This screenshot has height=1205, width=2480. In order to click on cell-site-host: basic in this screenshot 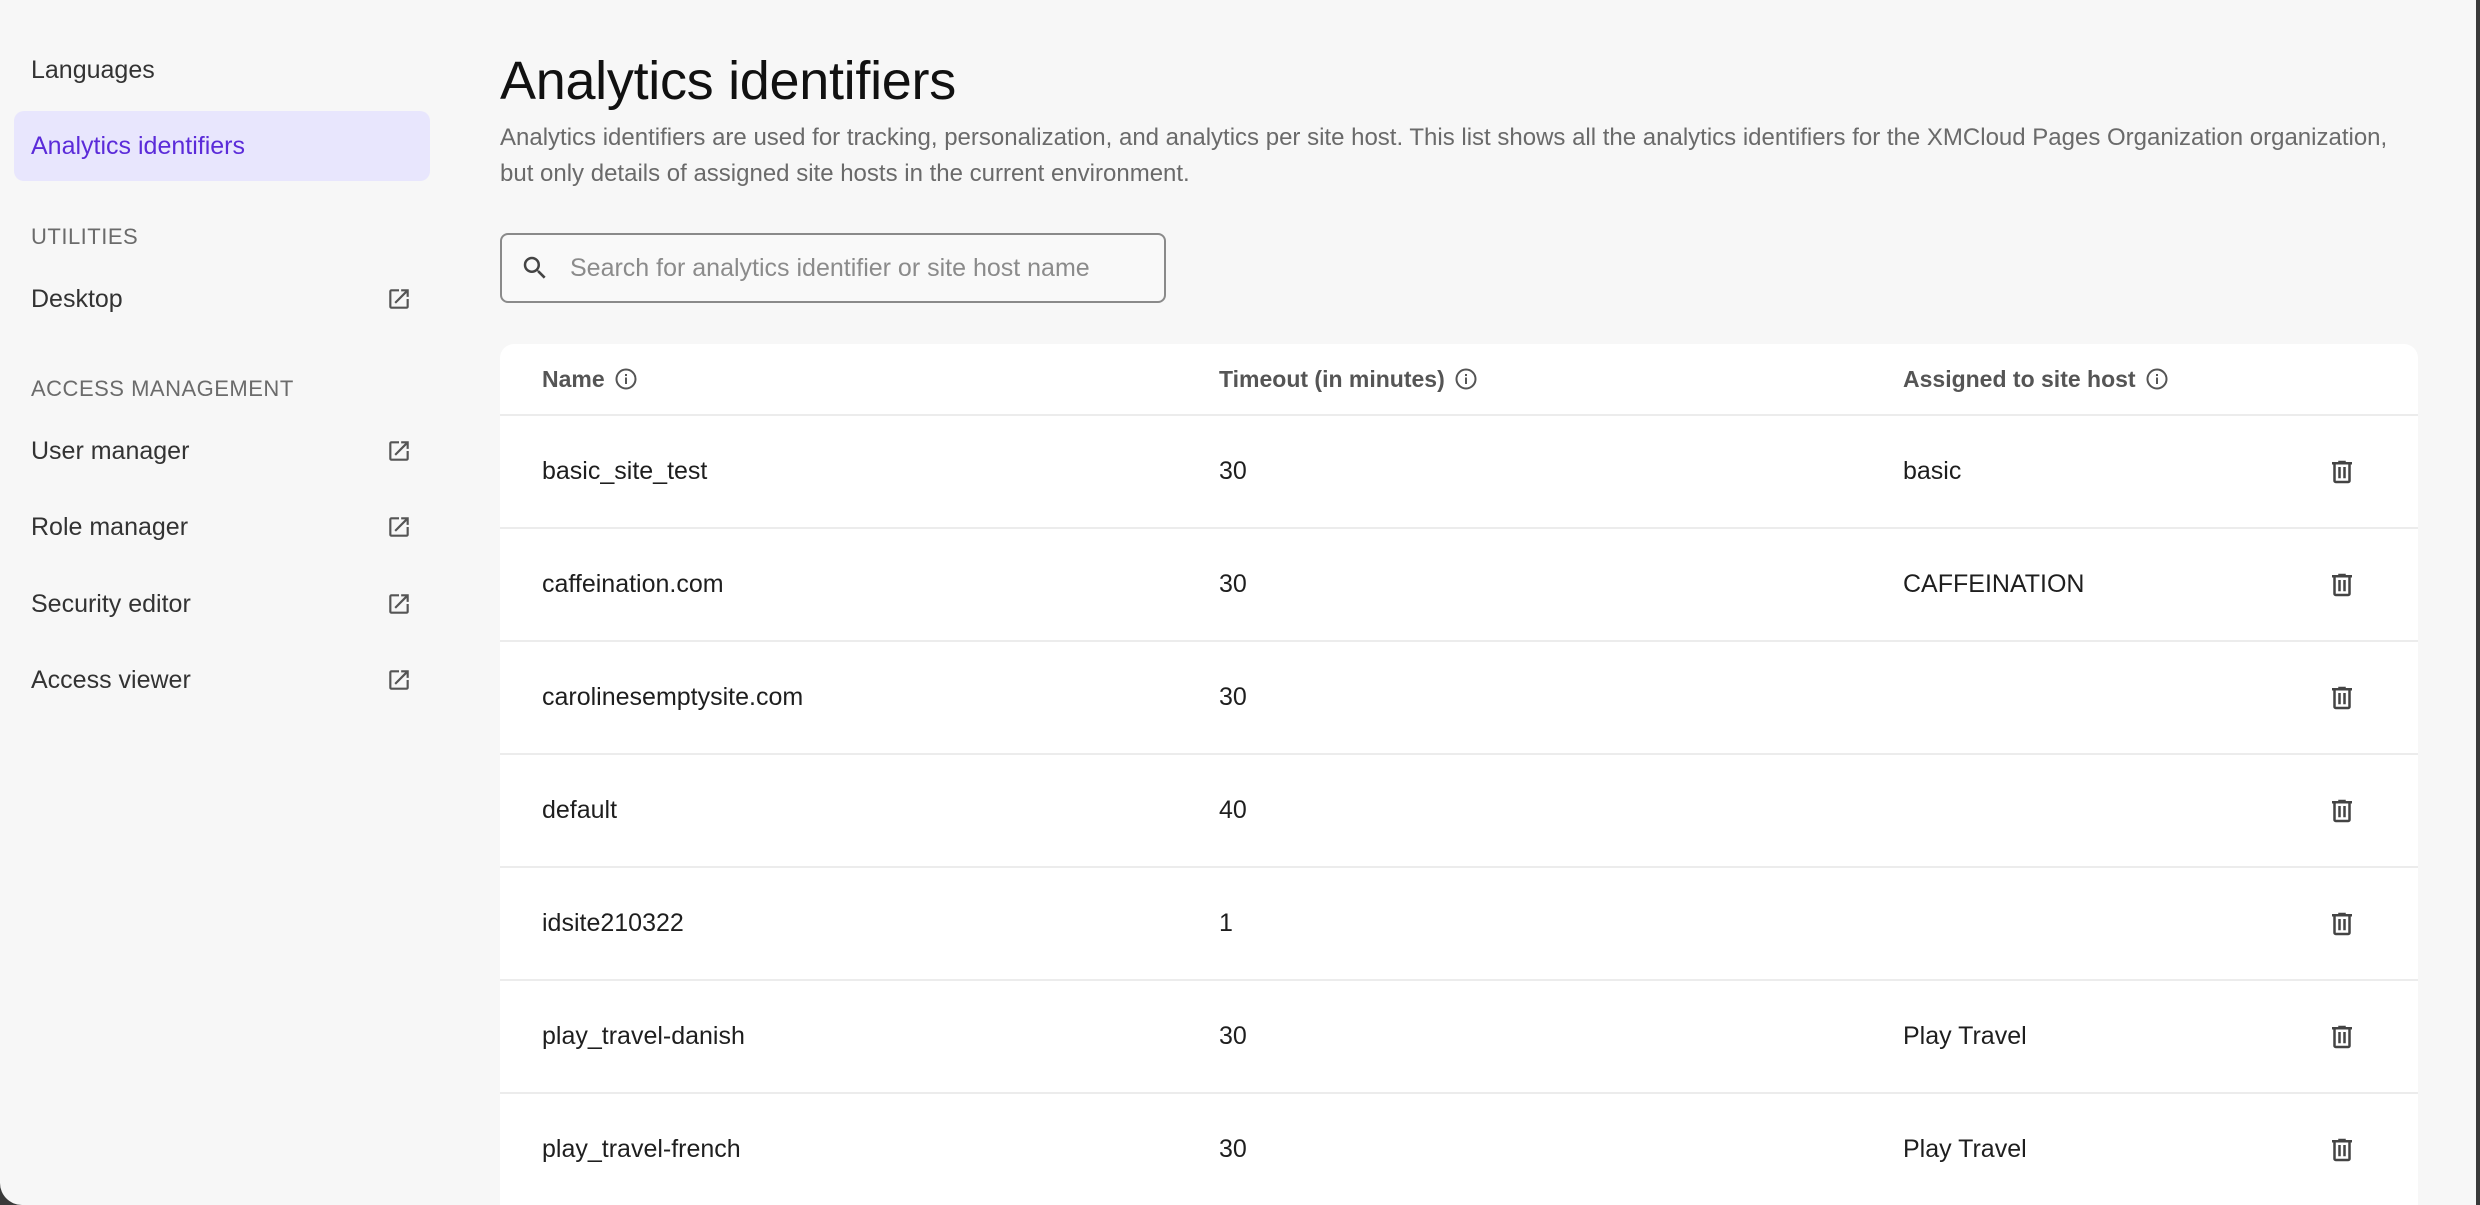, I will do `click(1932, 471)`.